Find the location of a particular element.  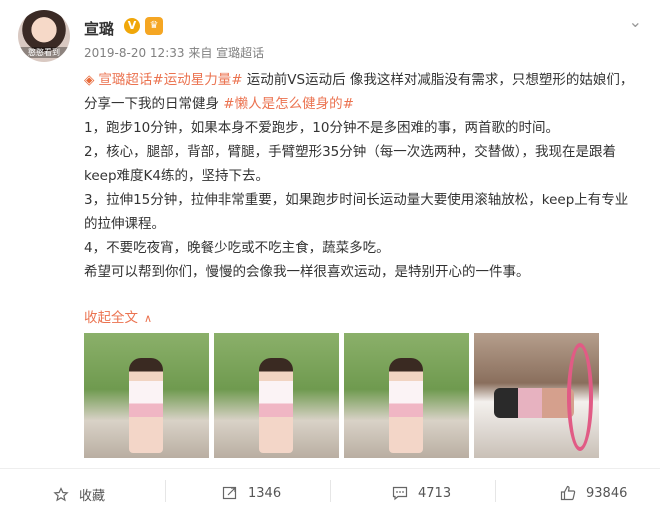

topic-link-lazy: #懒人是怎么健身的# is located at coordinates (288, 104).